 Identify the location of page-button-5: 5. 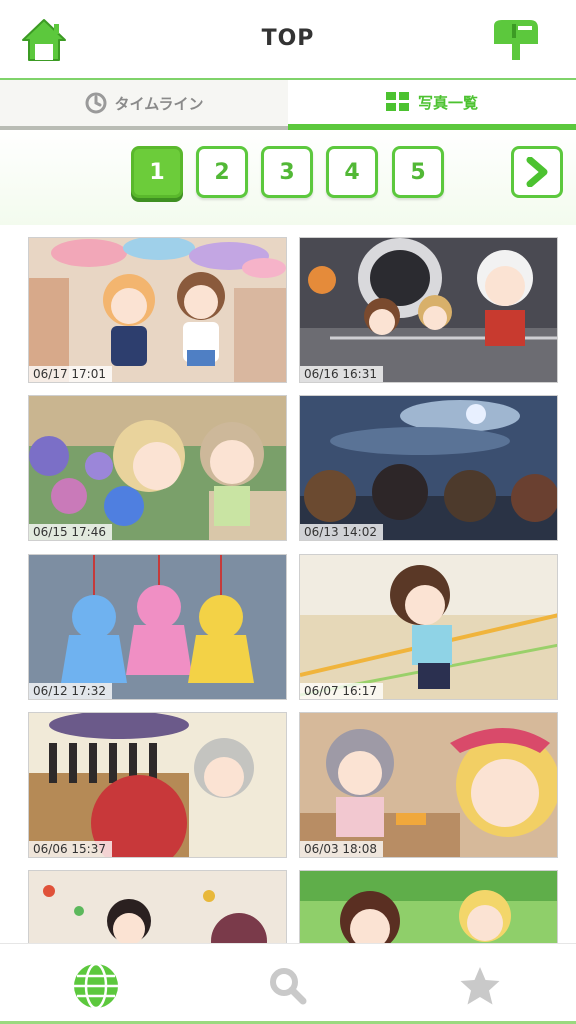
(418, 172).